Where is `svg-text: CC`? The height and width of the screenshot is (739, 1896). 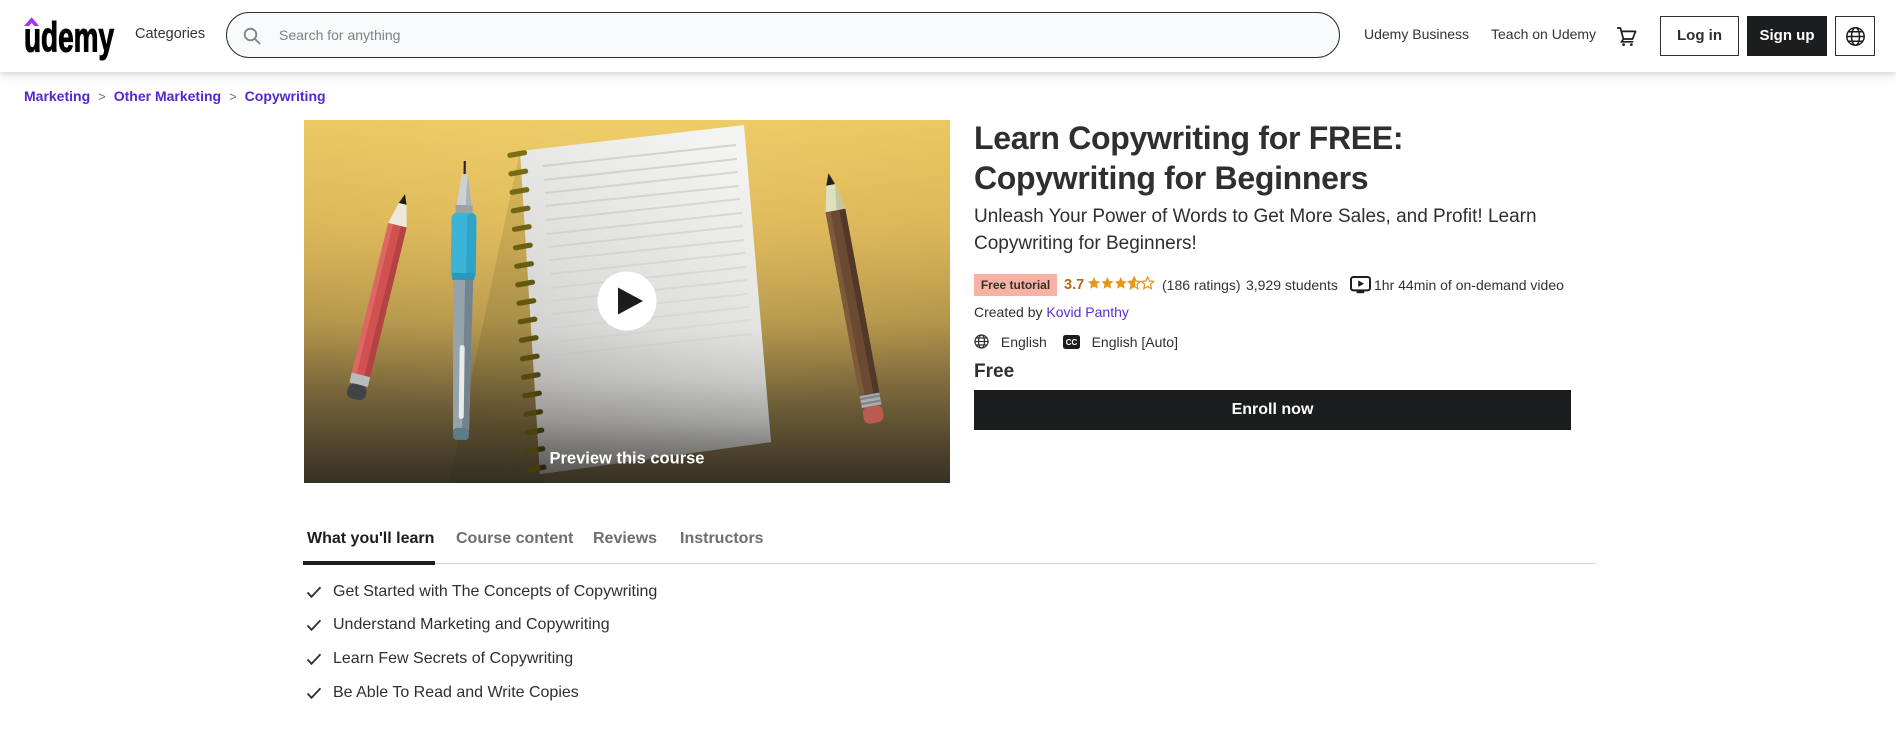 svg-text: CC is located at coordinates (1071, 342).